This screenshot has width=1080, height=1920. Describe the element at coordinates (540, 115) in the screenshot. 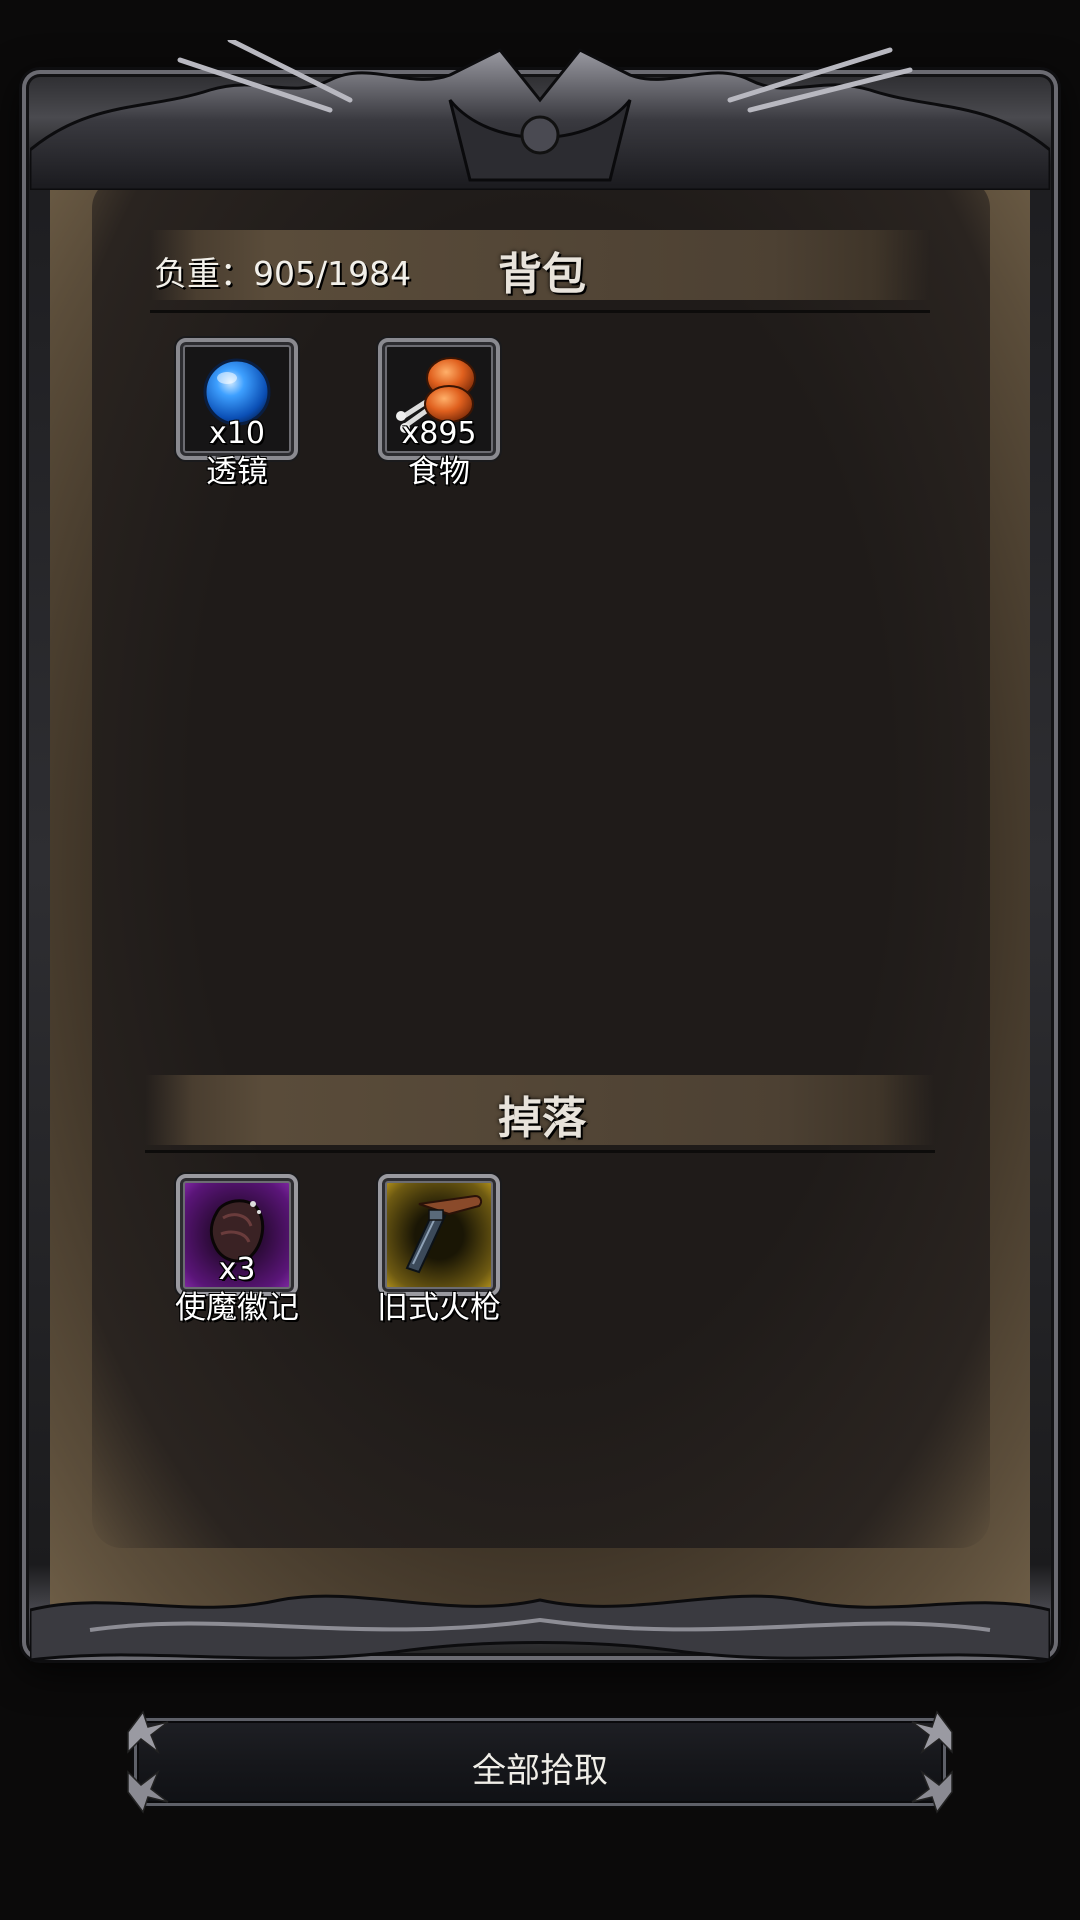

I see `dragon-crest-top-ornament` at that location.